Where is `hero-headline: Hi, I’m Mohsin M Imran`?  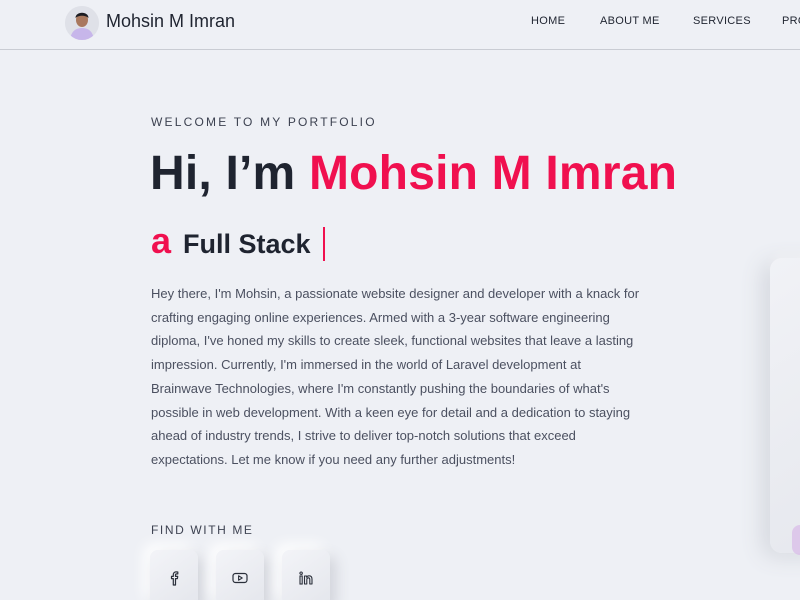
hero-headline: Hi, I’m Mohsin M Imran is located at coordinates (413, 173).